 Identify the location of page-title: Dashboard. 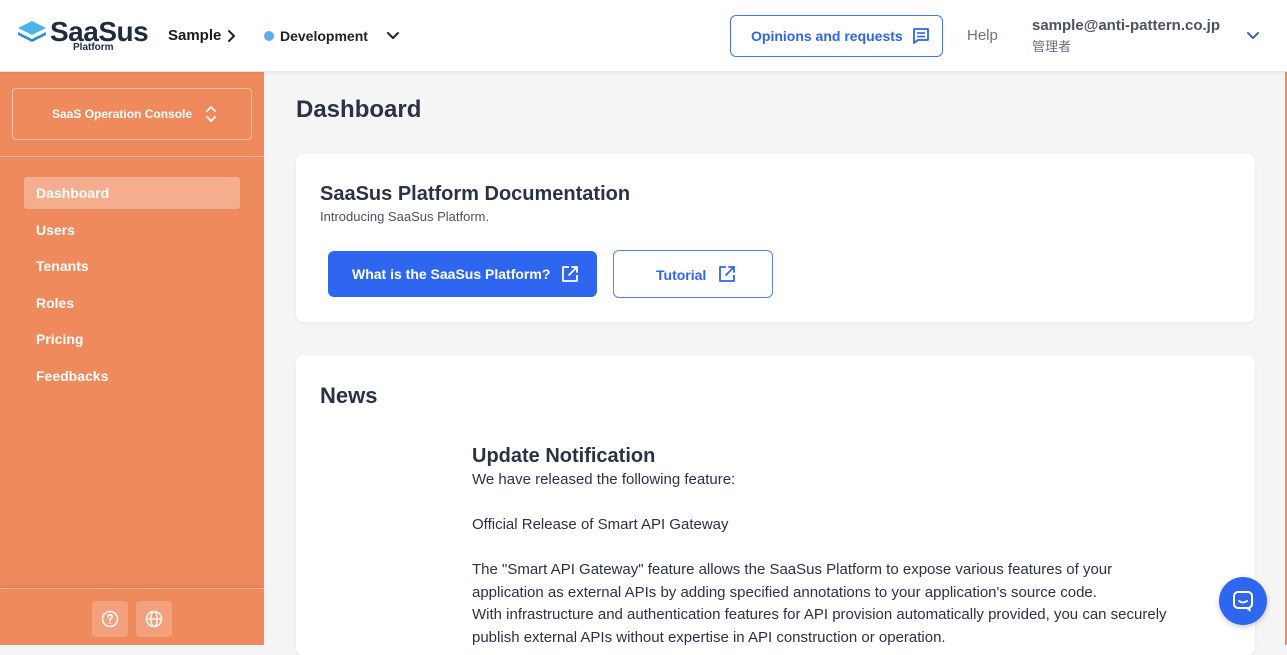
(359, 109).